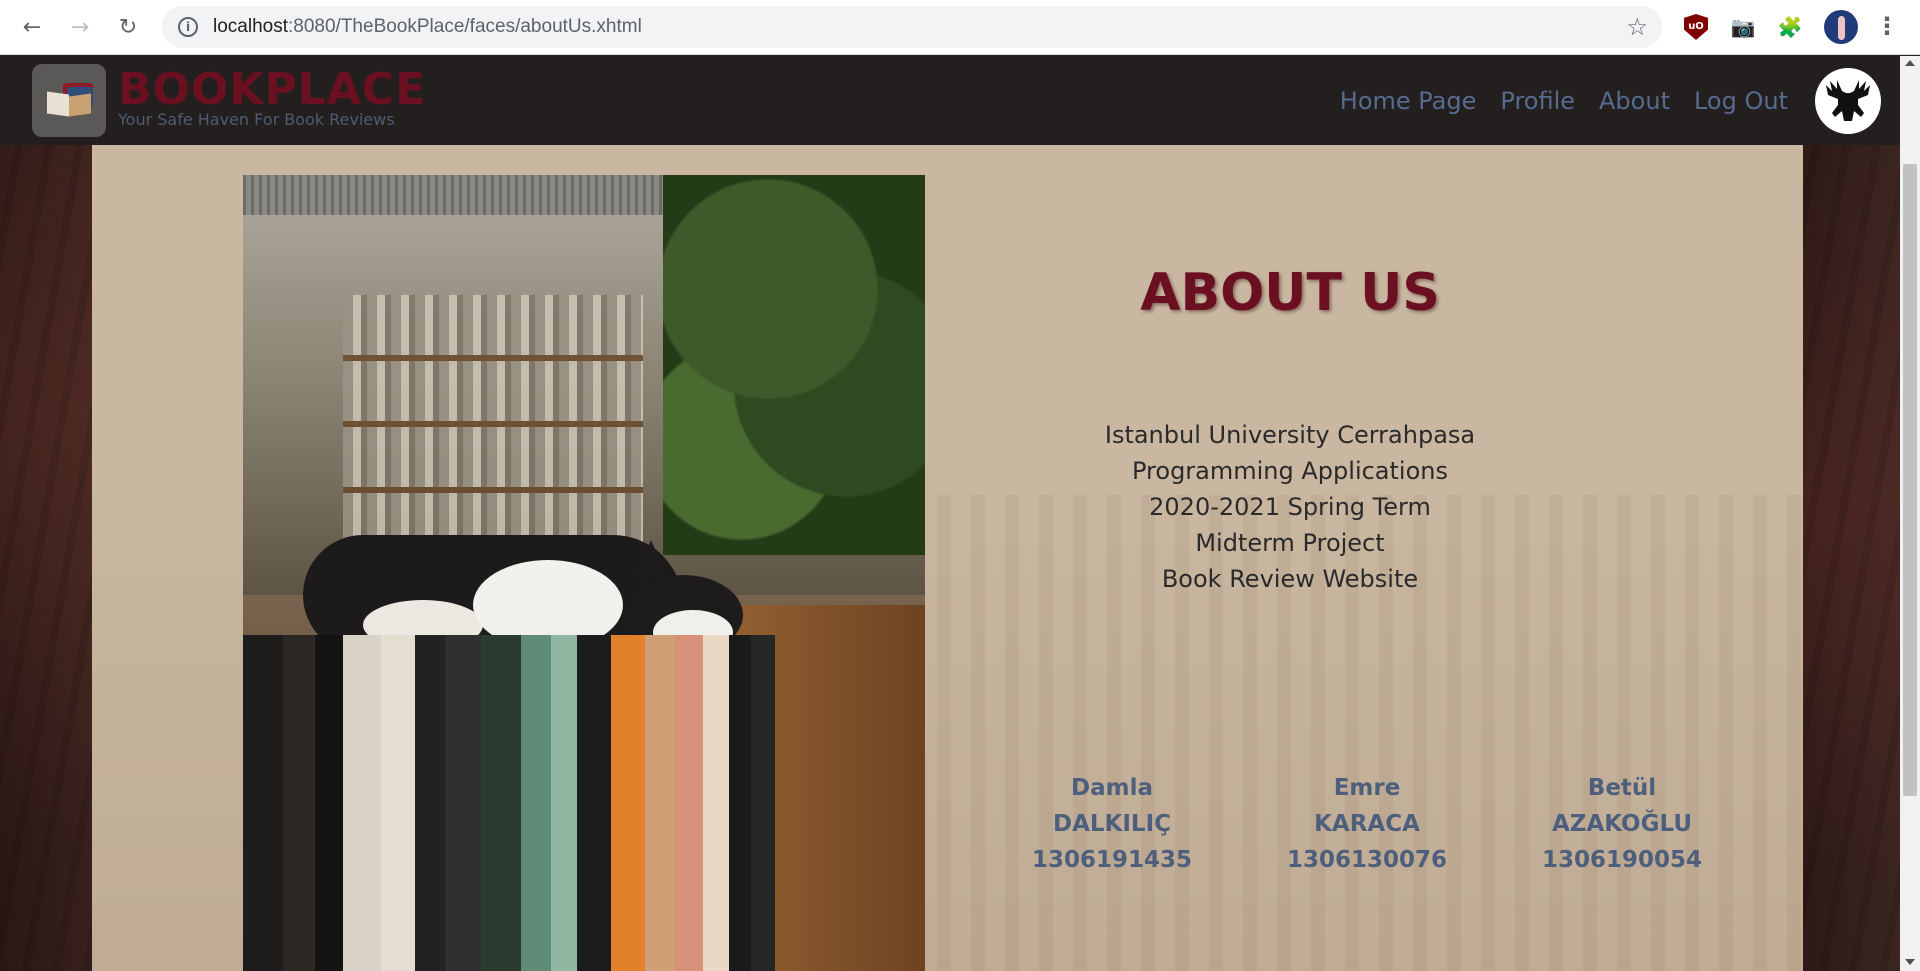 Image resolution: width=1920 pixels, height=971 pixels. Describe the element at coordinates (465, 26) in the screenshot. I see `url-path: :8080/TheBookPlace/faces/aboutUs.xhtml` at that location.